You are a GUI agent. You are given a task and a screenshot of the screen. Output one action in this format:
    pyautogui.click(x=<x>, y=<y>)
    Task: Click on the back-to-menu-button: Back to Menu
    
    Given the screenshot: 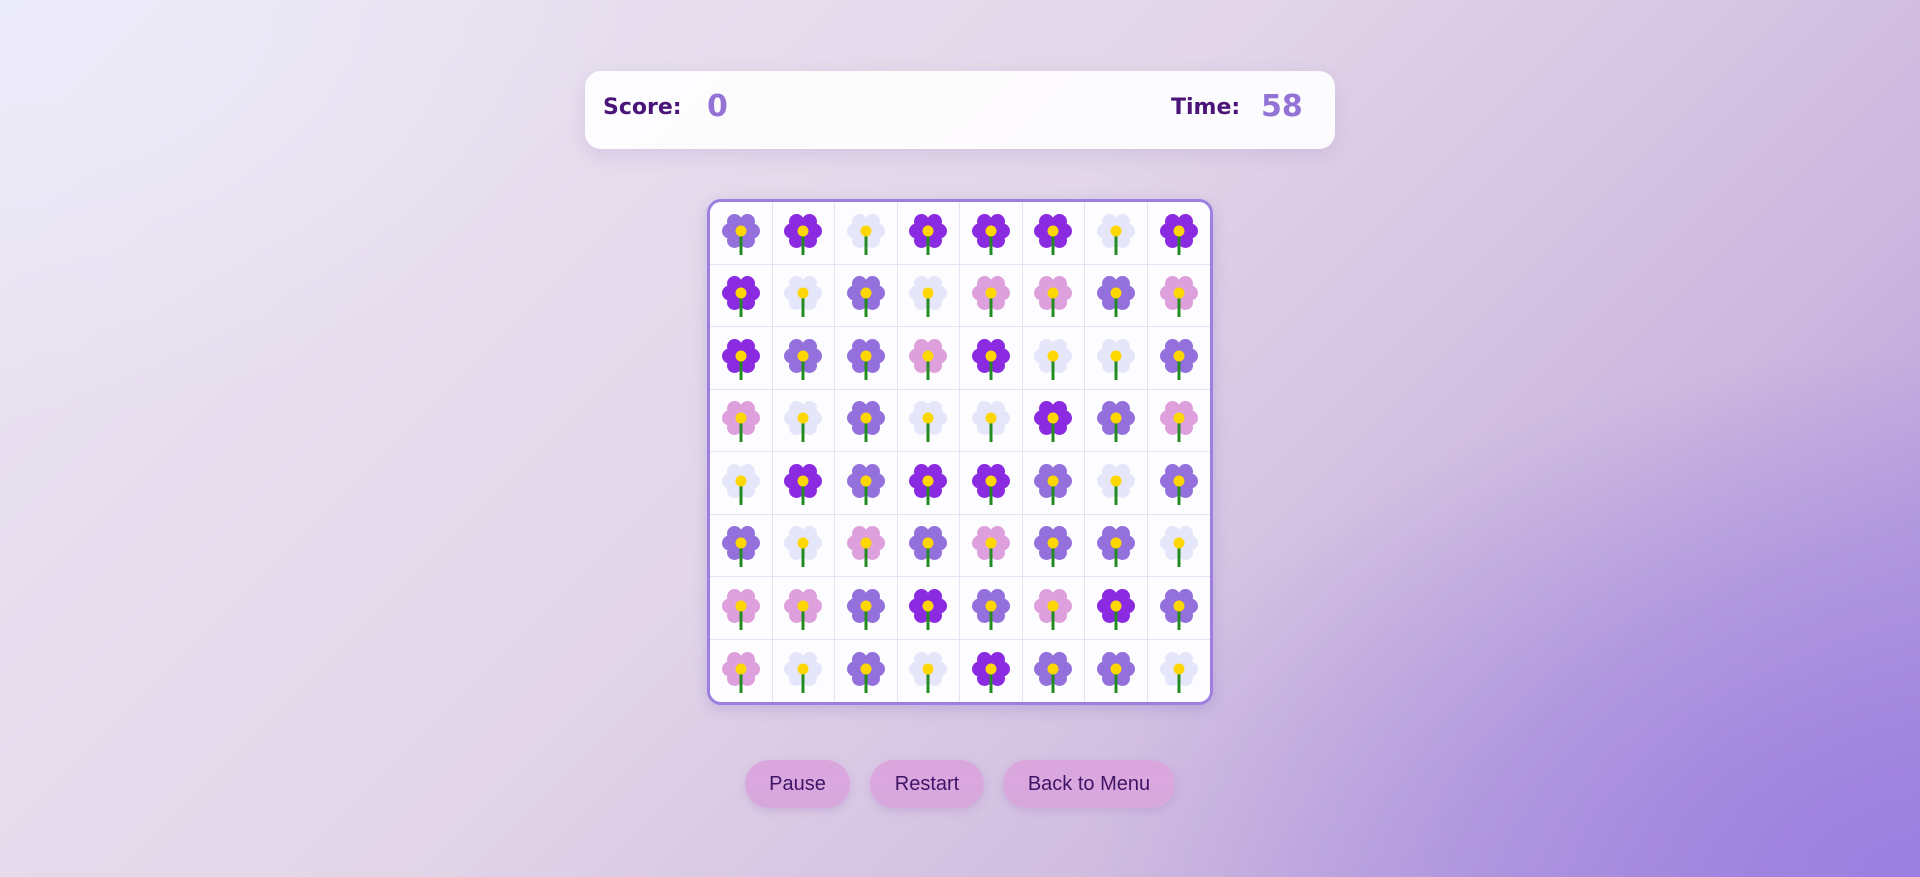 What is the action you would take?
    pyautogui.click(x=1089, y=784)
    